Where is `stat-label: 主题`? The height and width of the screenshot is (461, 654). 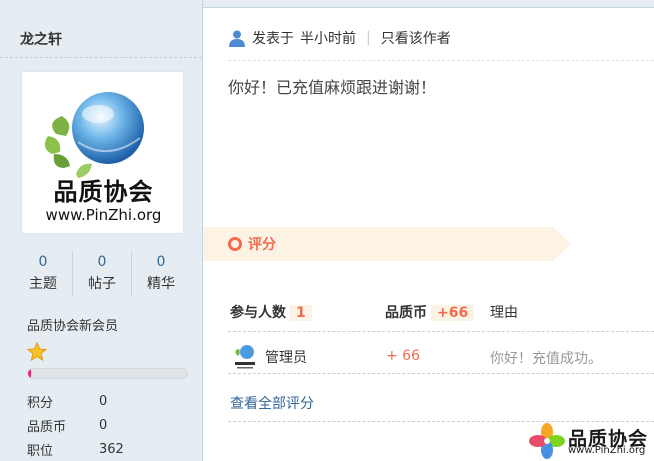
stat-label: 主题 is located at coordinates (43, 284).